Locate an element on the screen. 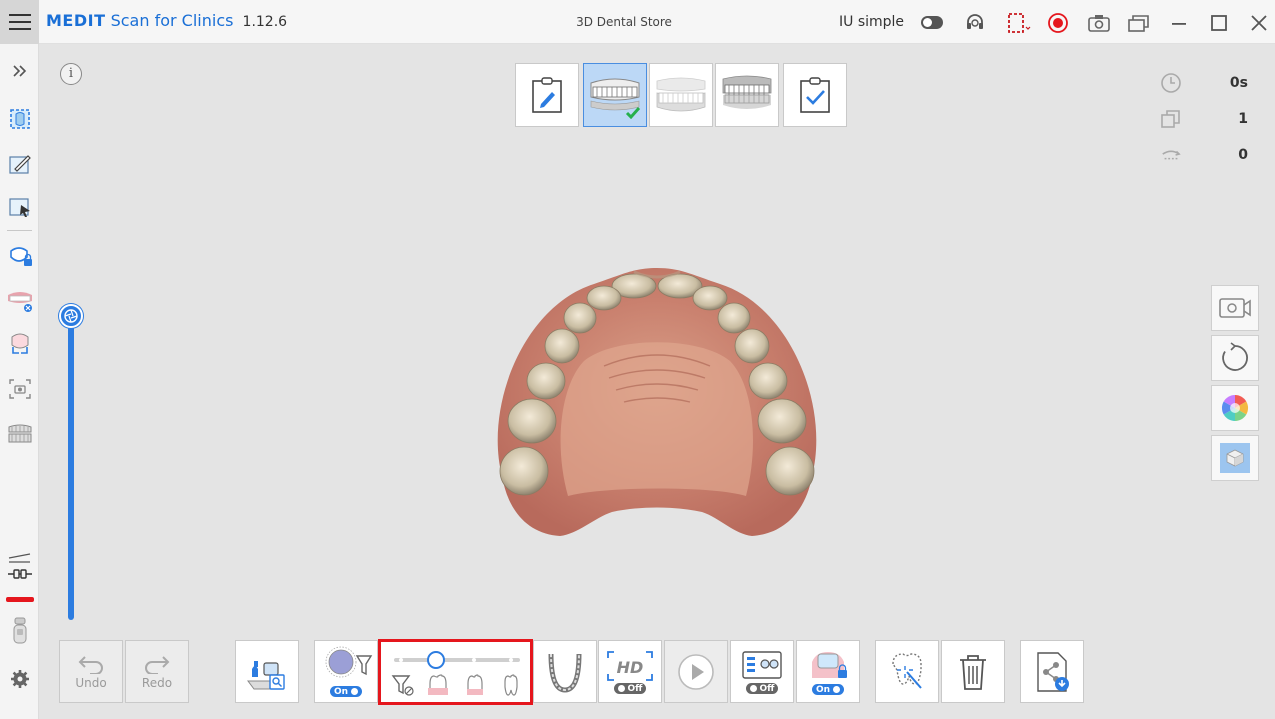  tip-status-bar is located at coordinates (19, 599).